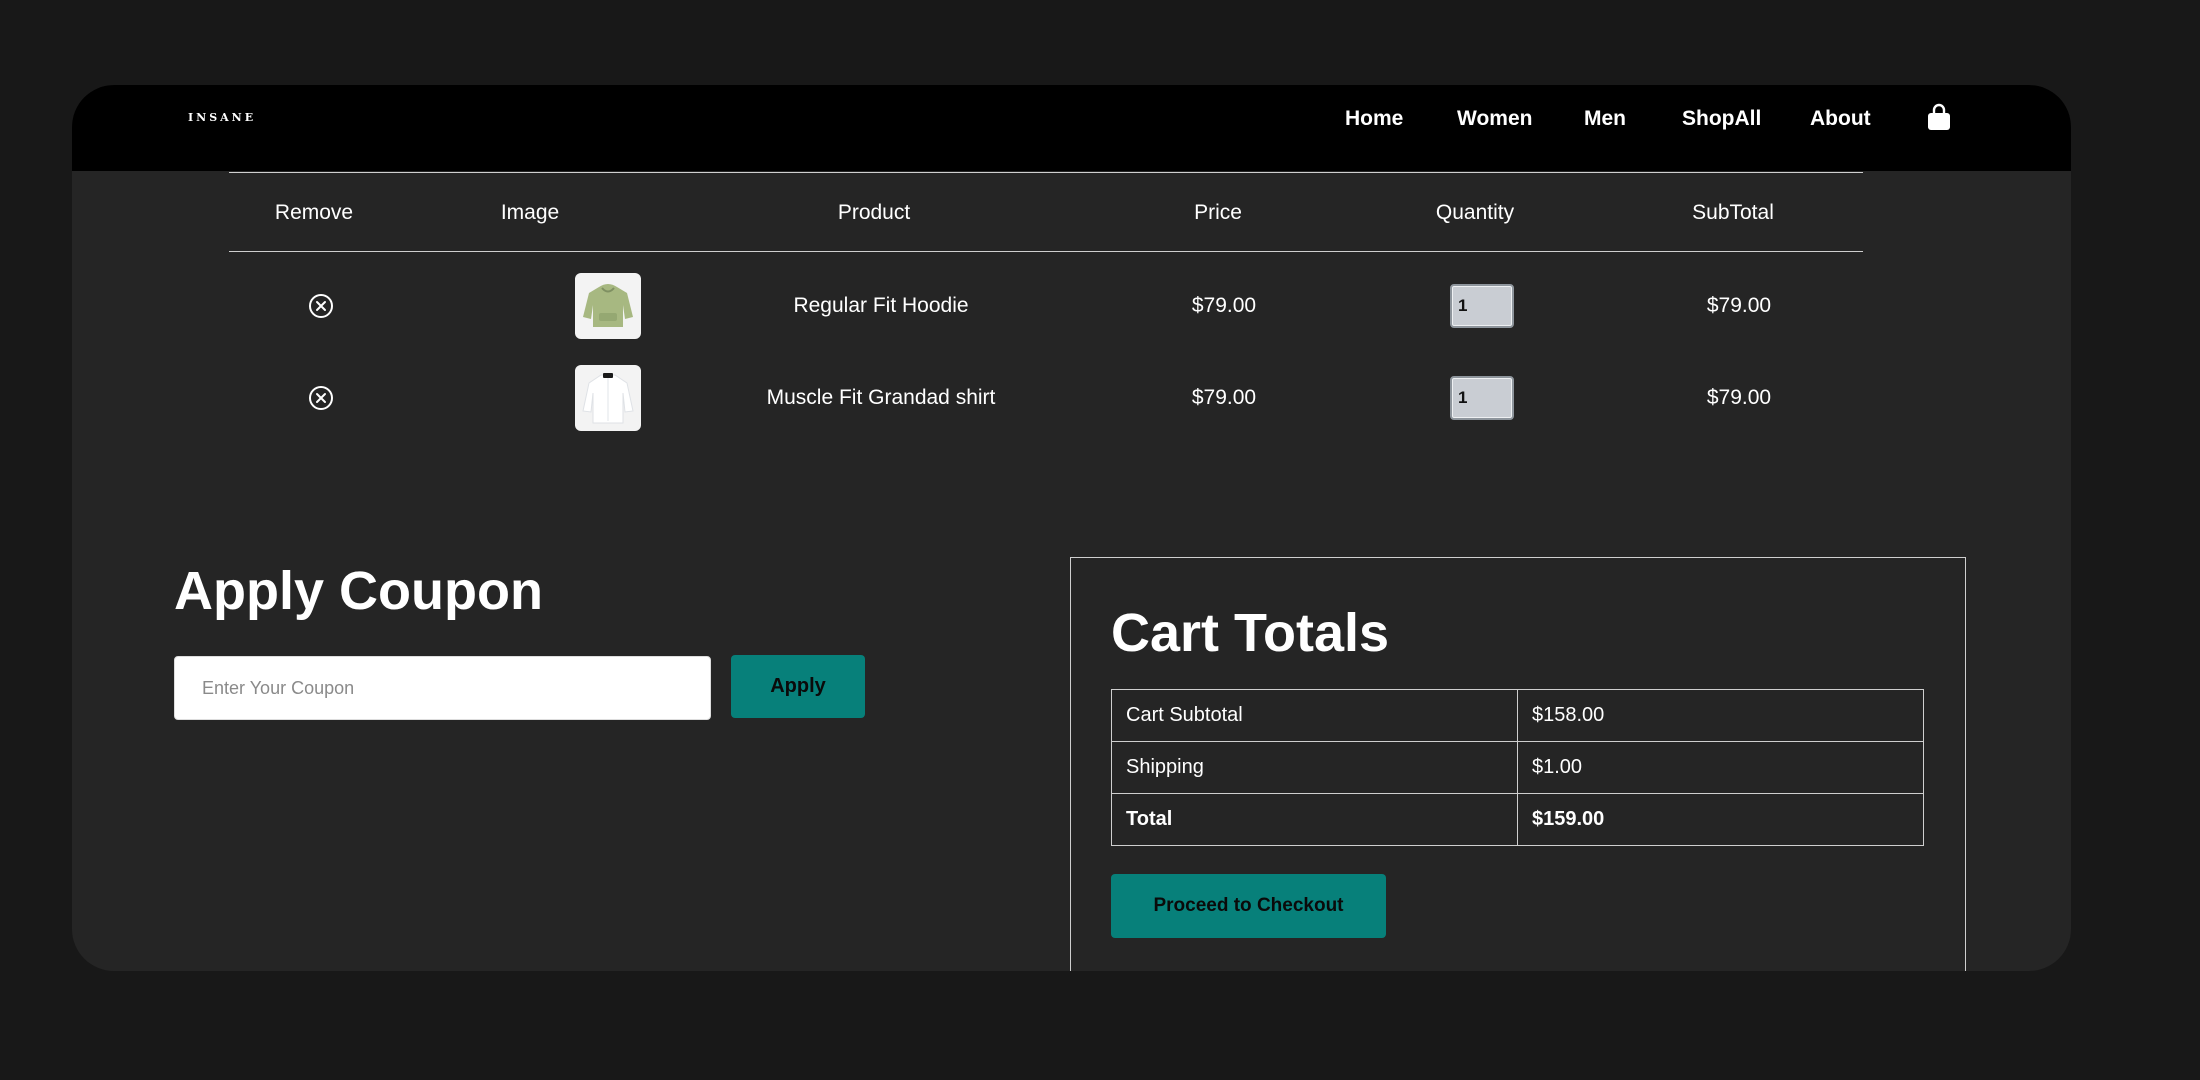  I want to click on cart-totals-title: Cart Totals, so click(1250, 633).